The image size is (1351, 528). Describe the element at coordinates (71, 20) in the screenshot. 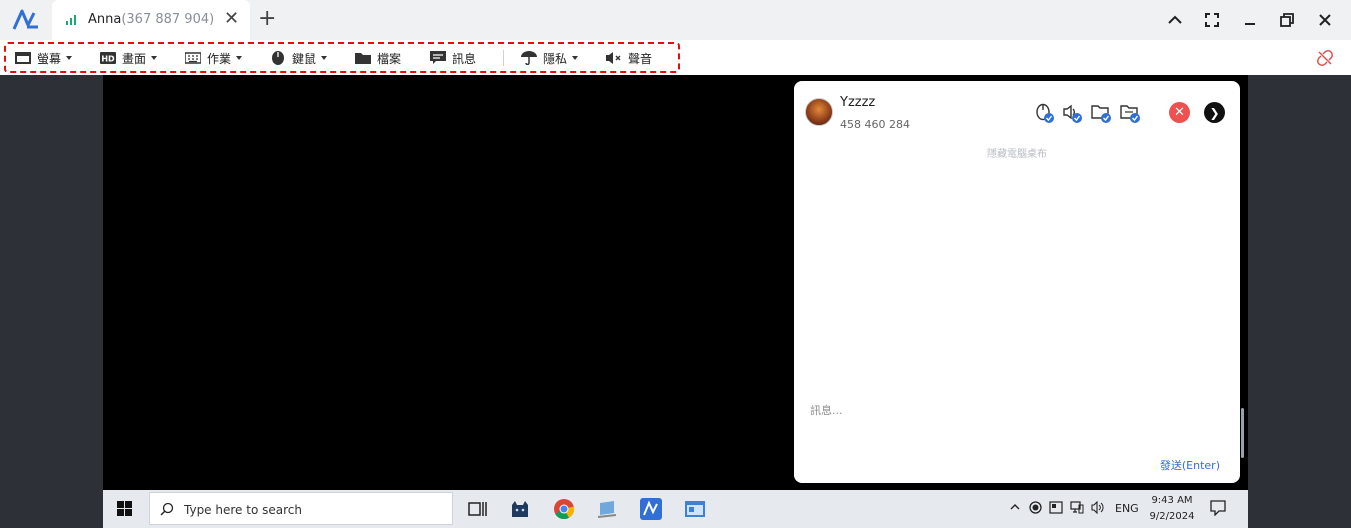

I see `signal-icon` at that location.